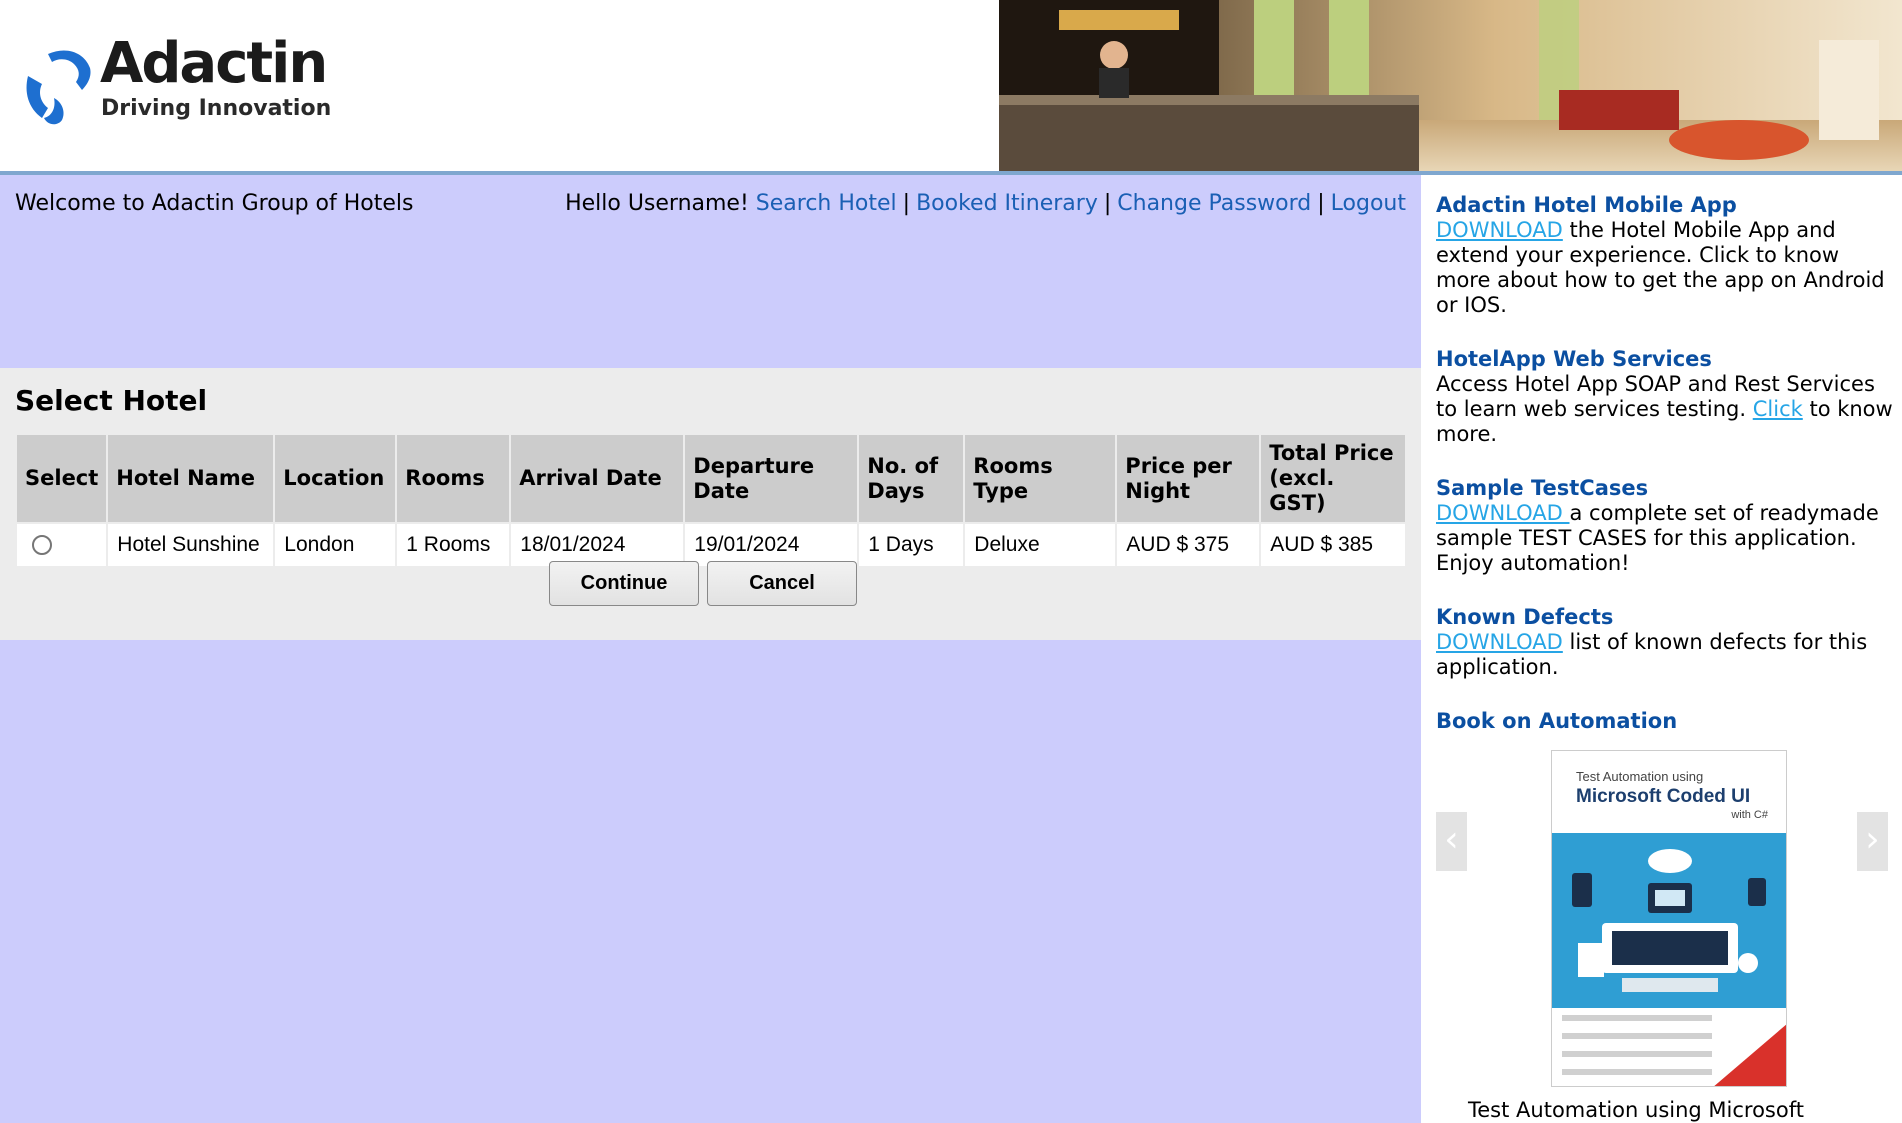 The image size is (1902, 1123). I want to click on room-type-cell: Deluxe, so click(1040, 545).